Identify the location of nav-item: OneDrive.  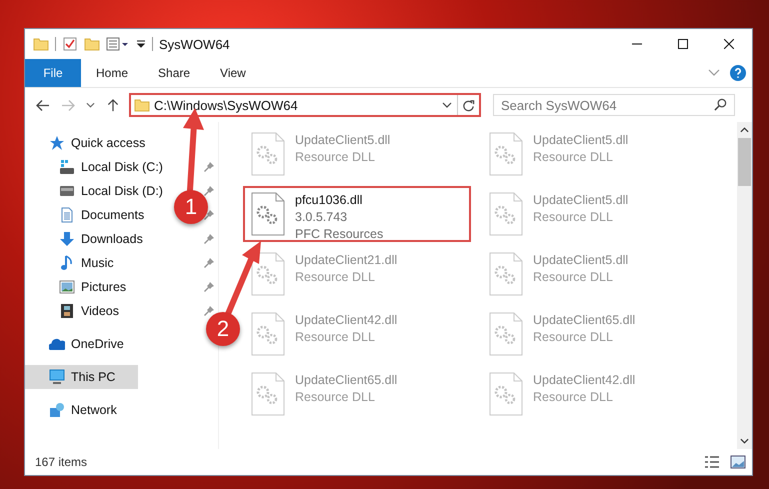
(78, 344).